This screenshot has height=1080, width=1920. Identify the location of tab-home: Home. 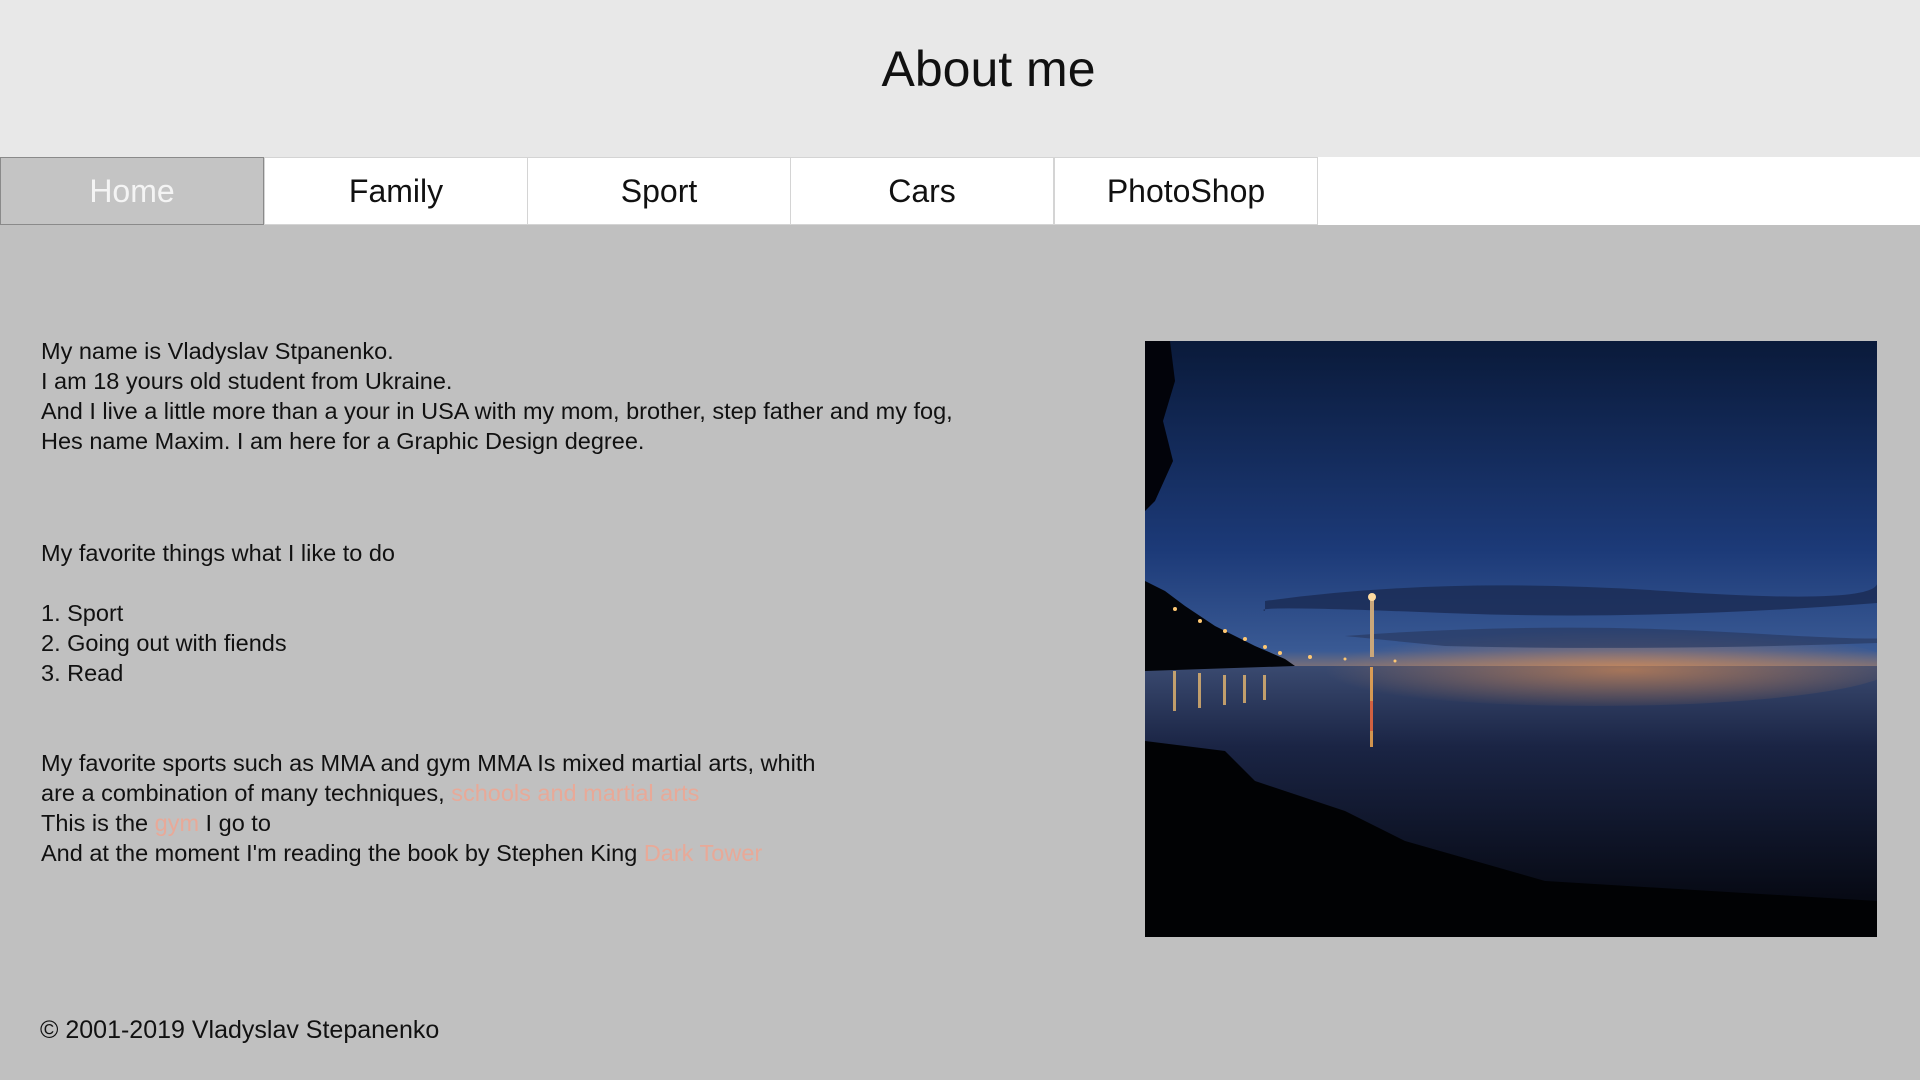
(132, 191).